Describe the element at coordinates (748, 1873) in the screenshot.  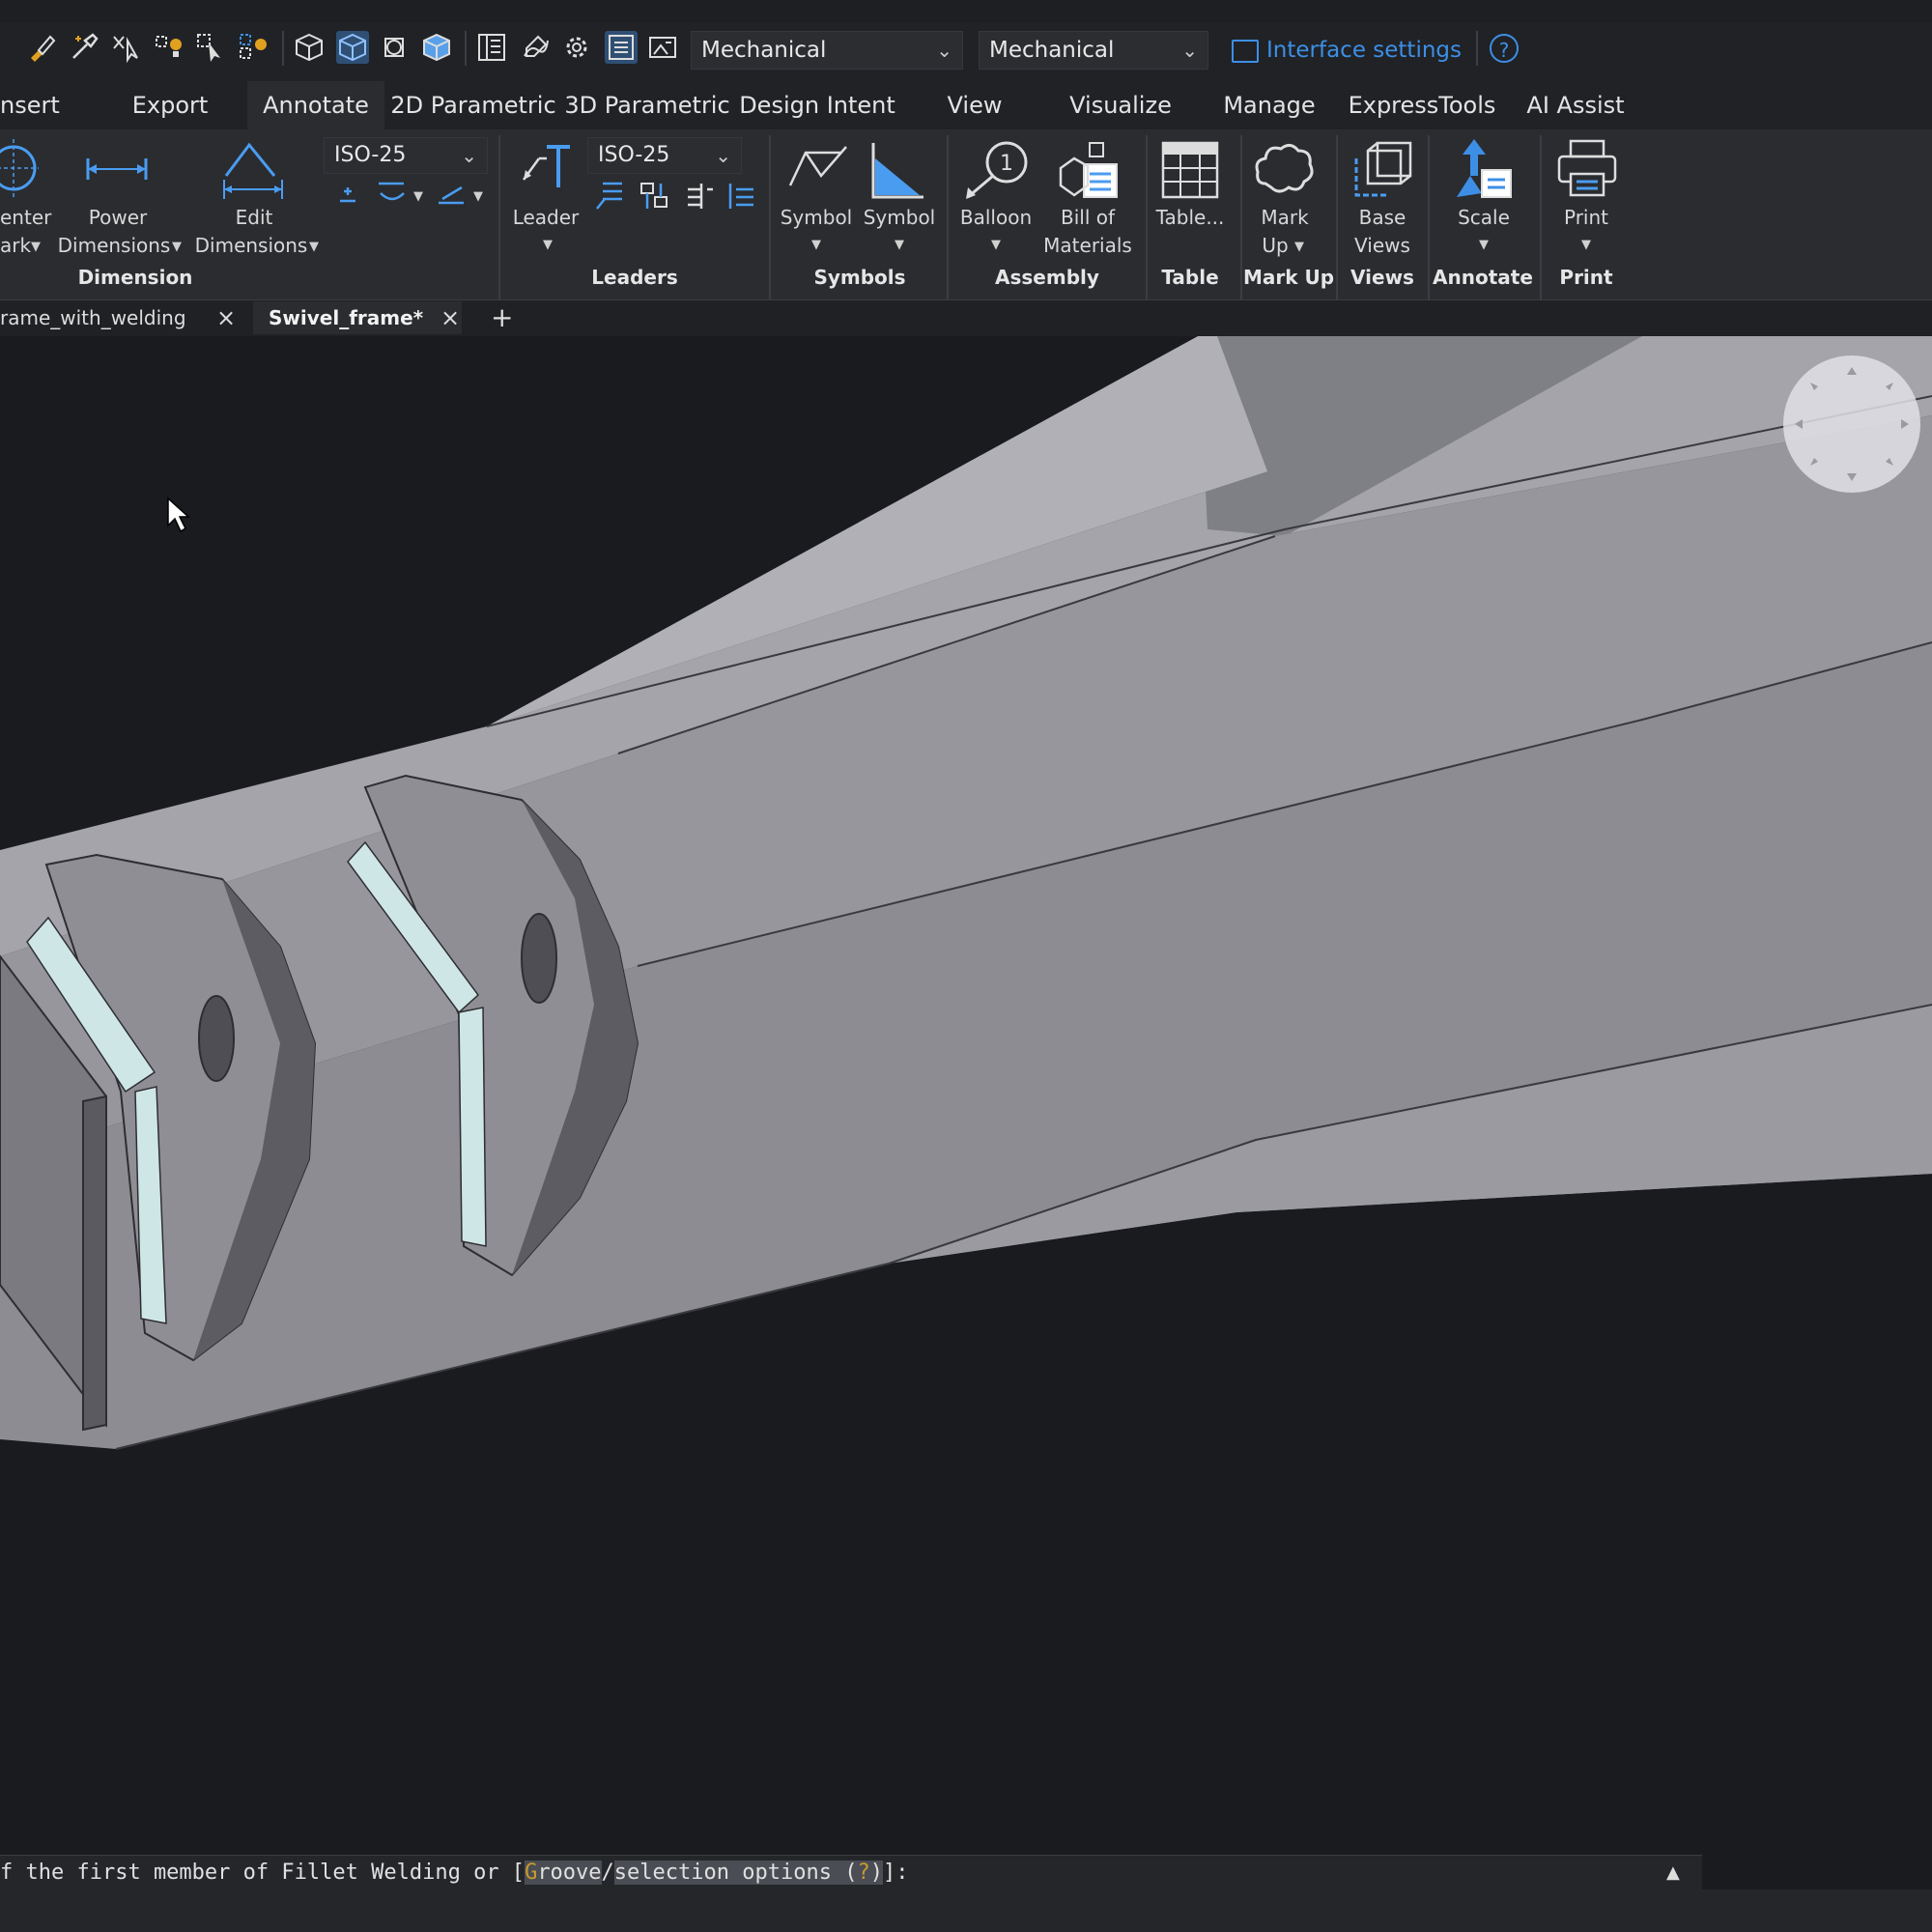
I see `option-selection-options: selection options (?)` at that location.